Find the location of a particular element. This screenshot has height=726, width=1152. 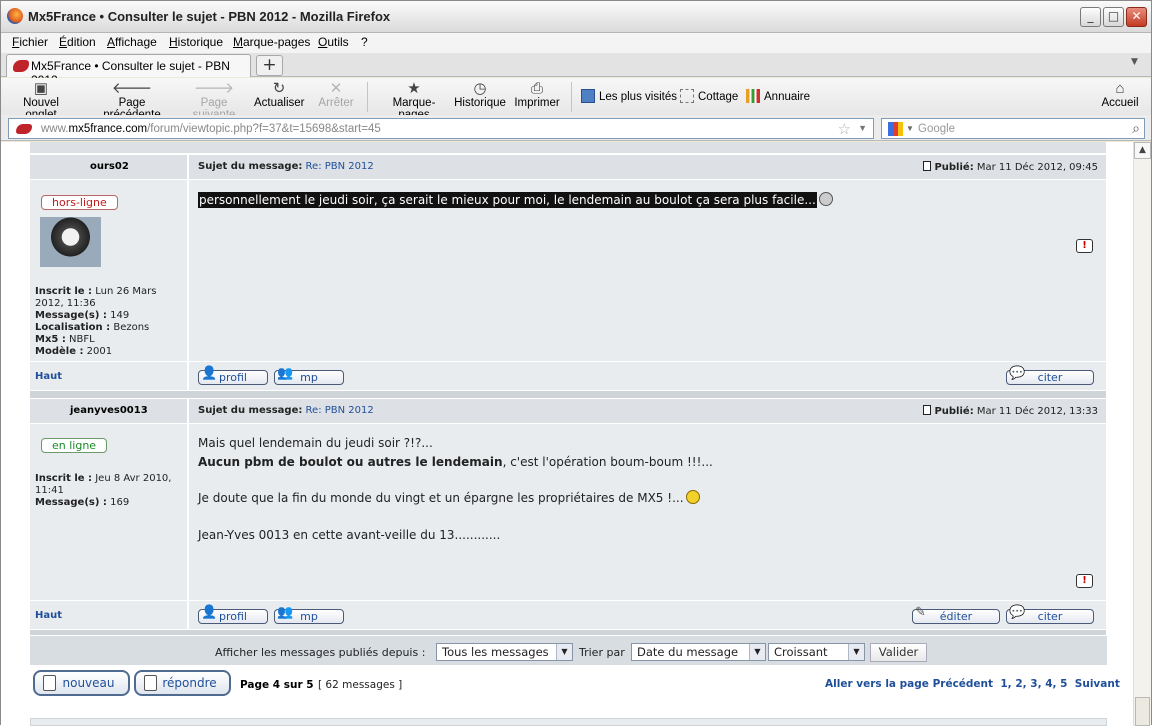

menu-fichier: Fichier is located at coordinates (30, 42).